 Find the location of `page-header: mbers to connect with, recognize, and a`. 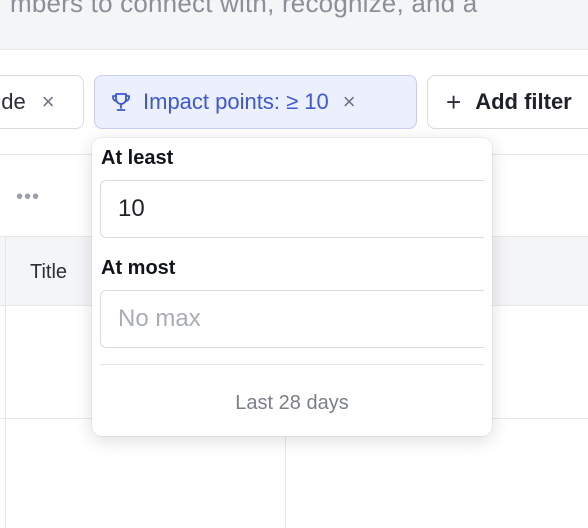

page-header: mbers to connect with, recognize, and a is located at coordinates (294, 25).